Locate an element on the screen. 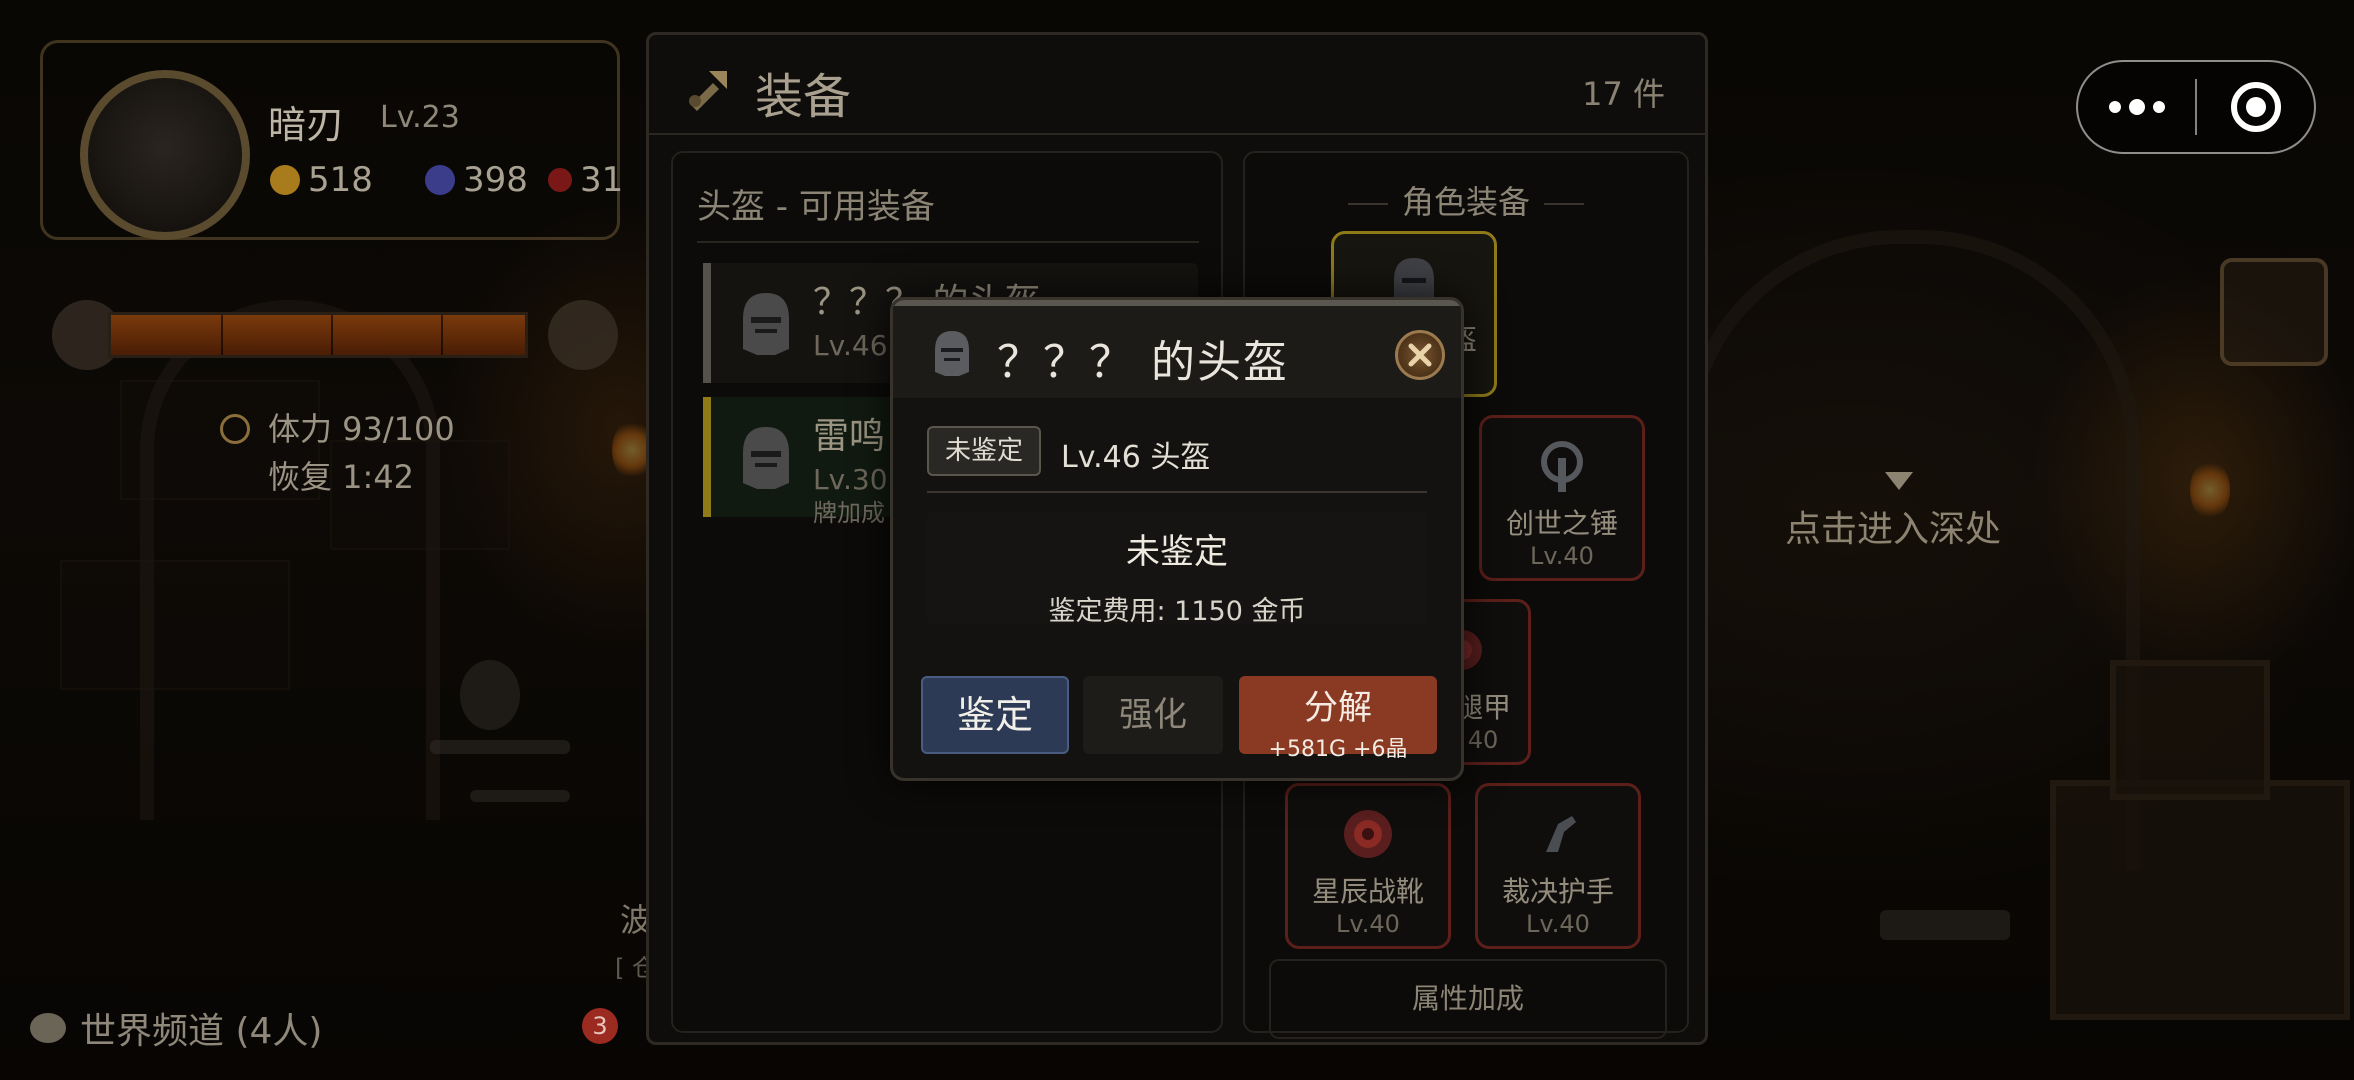 This screenshot has height=1080, width=2354. gold-value: 518 is located at coordinates (340, 180).